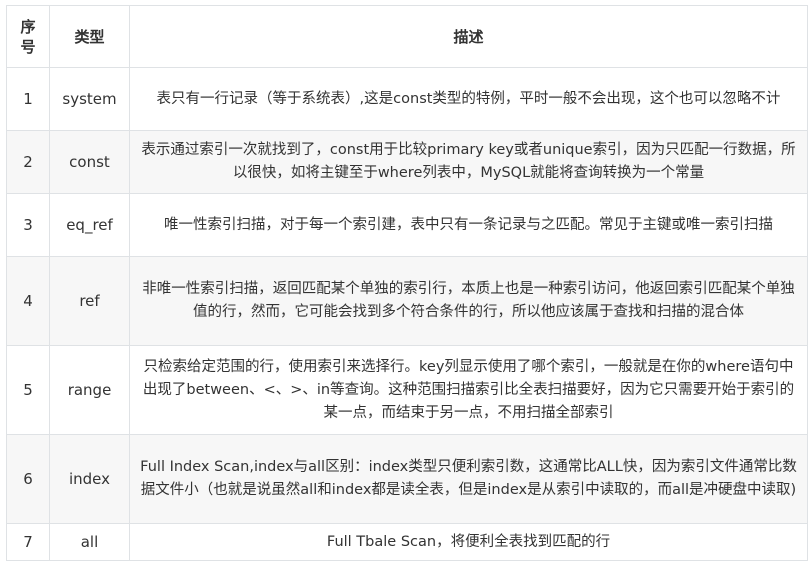 The image size is (812, 566). What do you see at coordinates (89, 301) in the screenshot?
I see `cell-type: ref` at bounding box center [89, 301].